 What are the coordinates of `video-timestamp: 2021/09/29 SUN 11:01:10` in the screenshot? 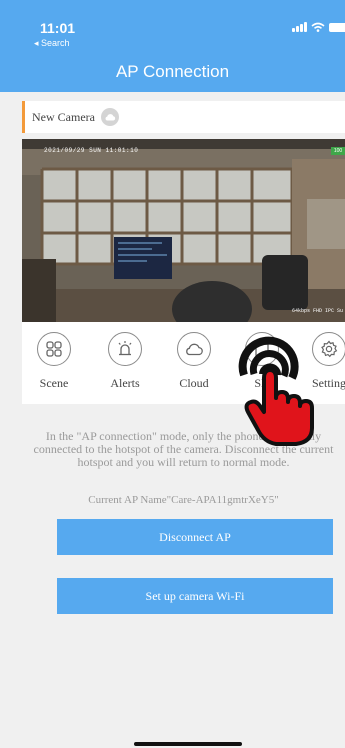 It's located at (91, 150).